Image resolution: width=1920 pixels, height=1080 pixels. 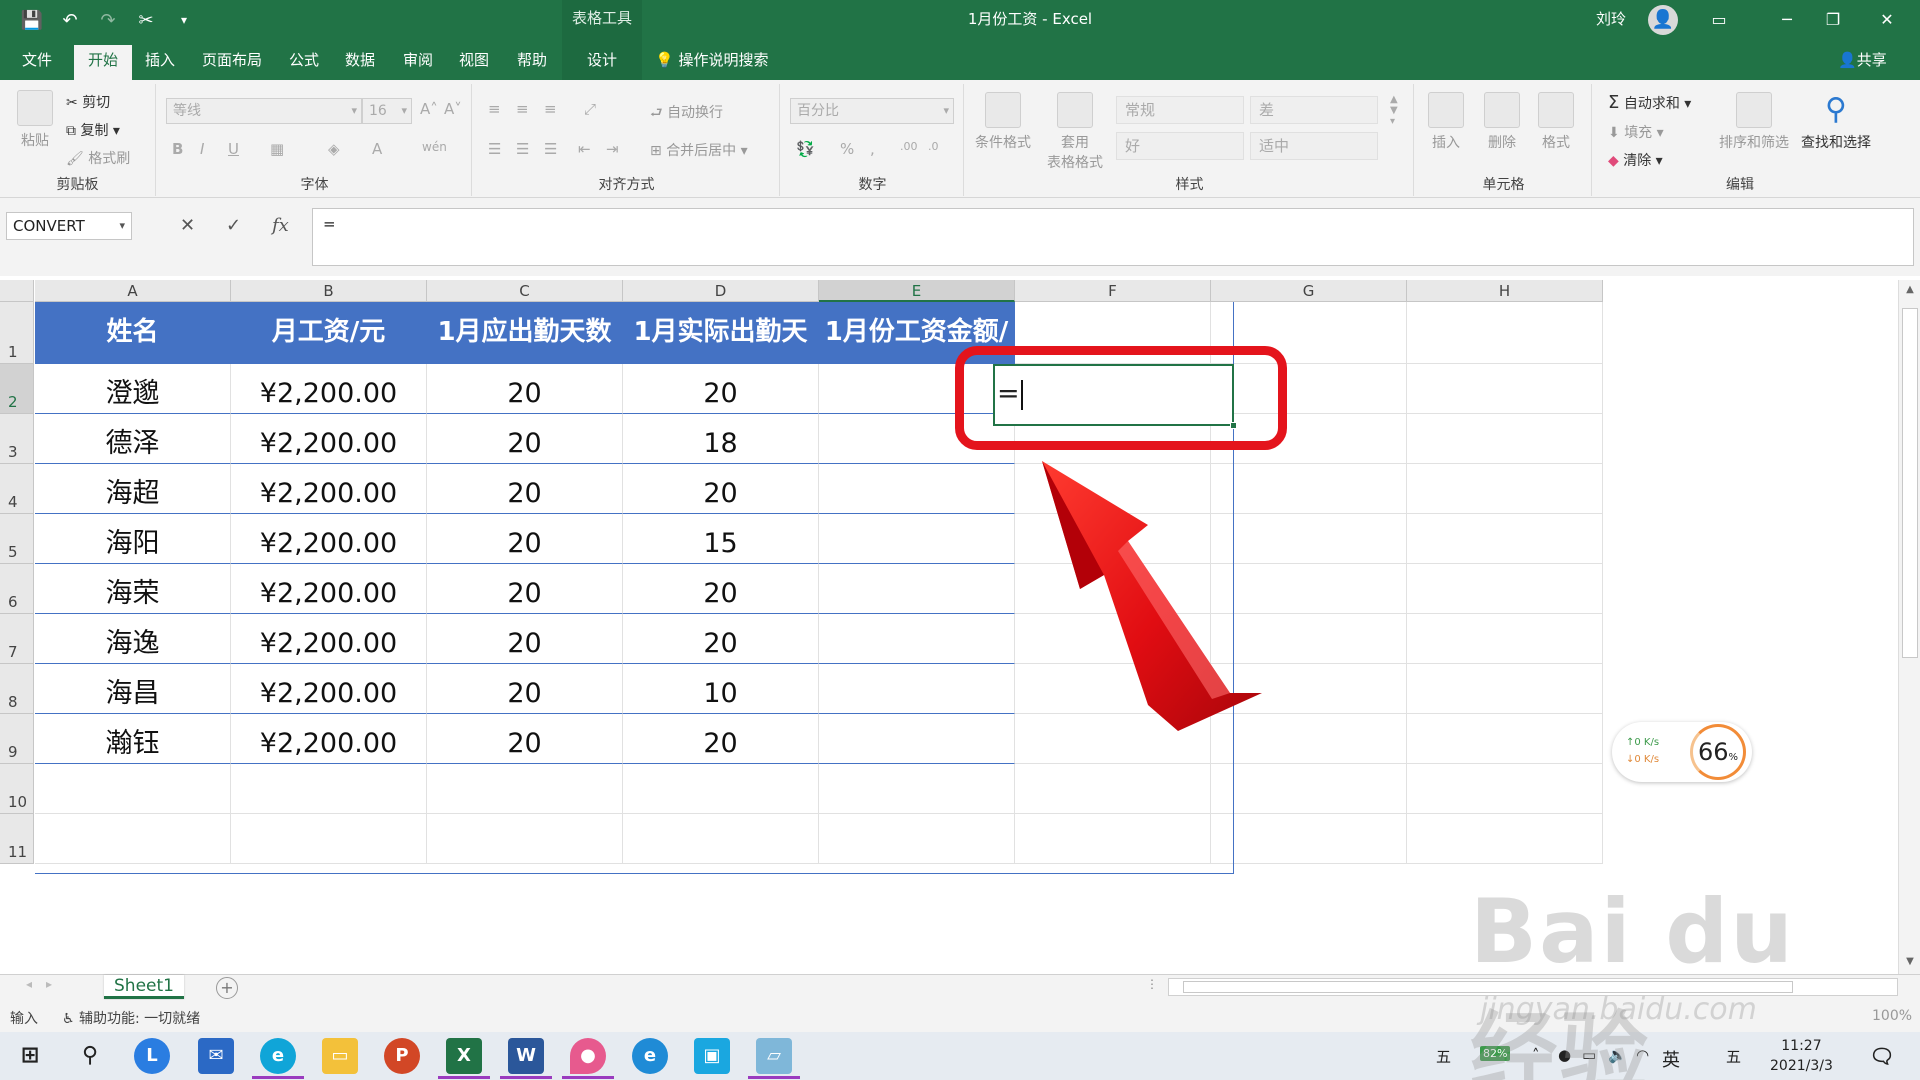 What do you see at coordinates (152, 1056) in the screenshot?
I see `app-l-icon: L` at bounding box center [152, 1056].